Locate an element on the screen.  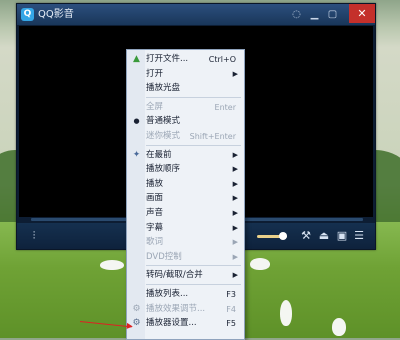
eject-icon: ⏏ is located at coordinates (324, 236).